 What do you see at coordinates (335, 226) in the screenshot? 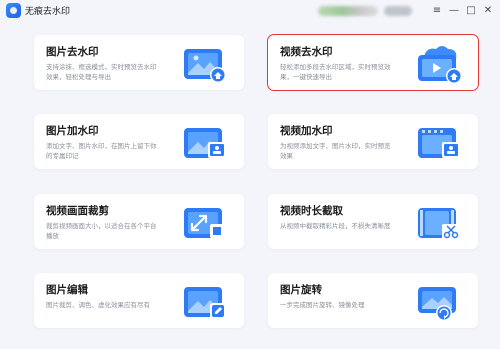
I see `card-description: 从视频中截取精彩片段，不损失清晰度` at bounding box center [335, 226].